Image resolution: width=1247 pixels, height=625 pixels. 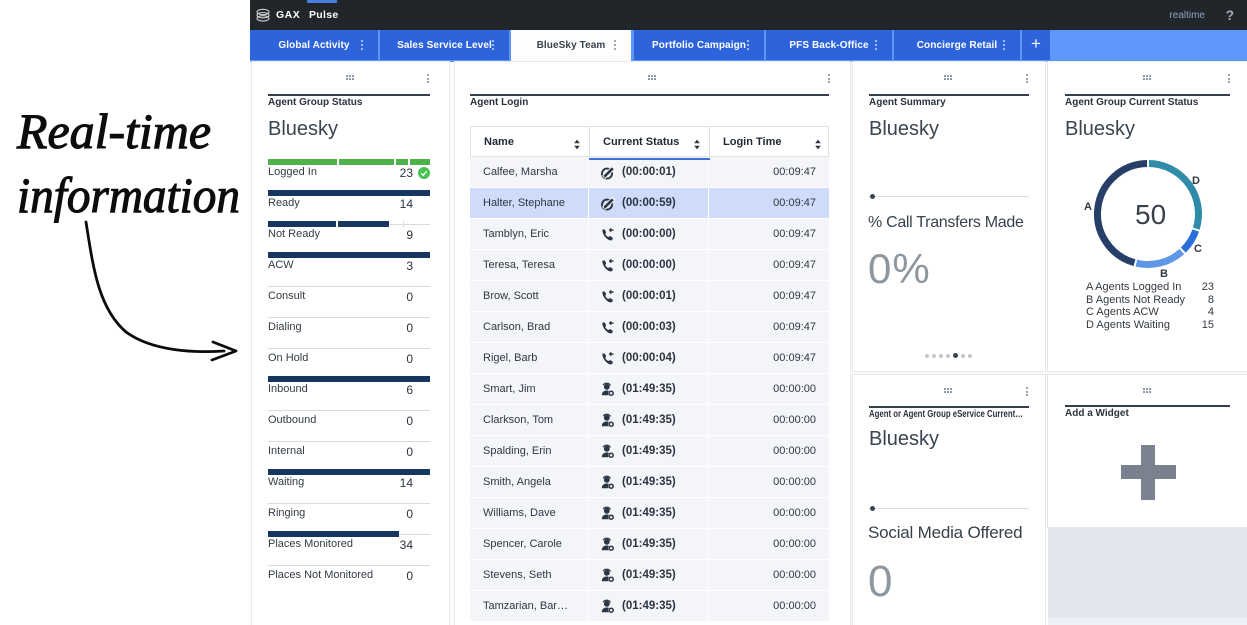 I want to click on svg-text: information, so click(x=128, y=195).